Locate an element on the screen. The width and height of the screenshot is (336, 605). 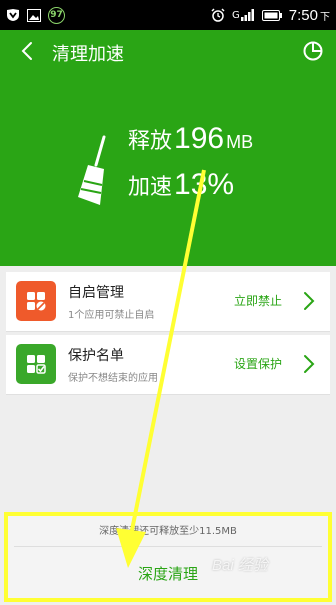
back-arrow-icon is located at coordinates (26, 51).